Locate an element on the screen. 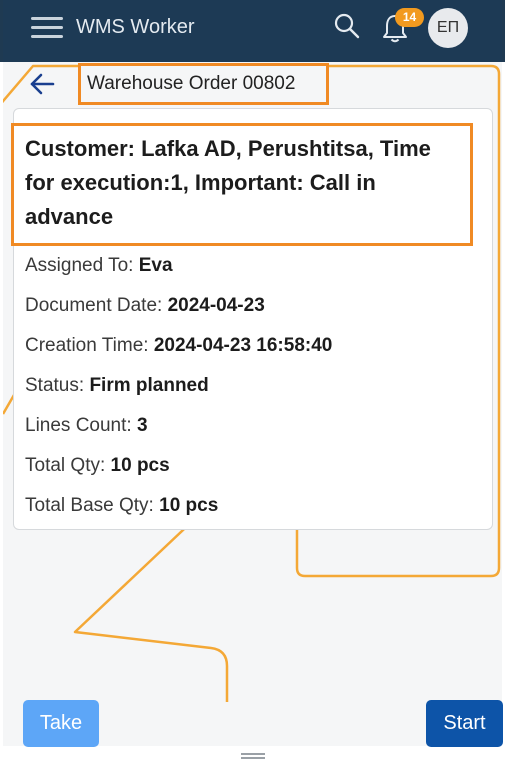 The height and width of the screenshot is (776, 505). drag-handle is located at coordinates (253, 756).